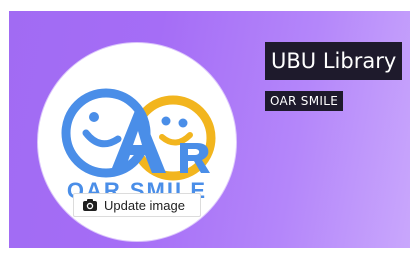 The image size is (410, 259). Describe the element at coordinates (144, 205) in the screenshot. I see `update-image-label: Update image` at that location.